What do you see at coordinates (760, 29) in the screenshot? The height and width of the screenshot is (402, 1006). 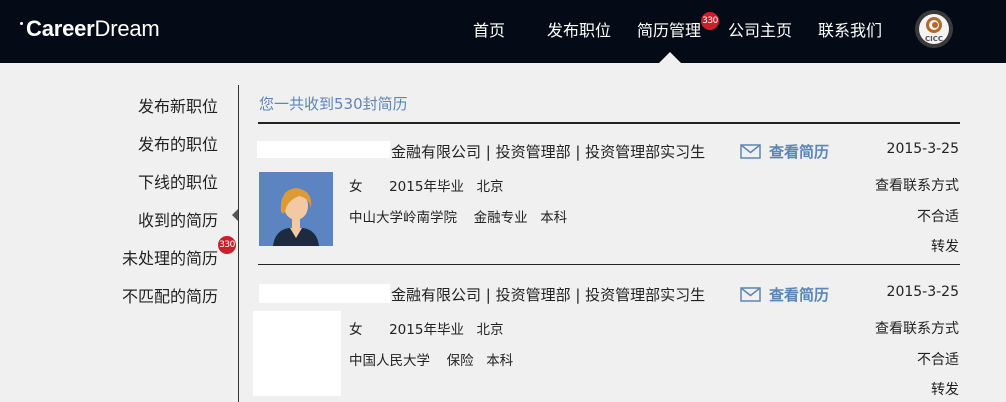 I see `nav-company-home: 公司主页` at bounding box center [760, 29].